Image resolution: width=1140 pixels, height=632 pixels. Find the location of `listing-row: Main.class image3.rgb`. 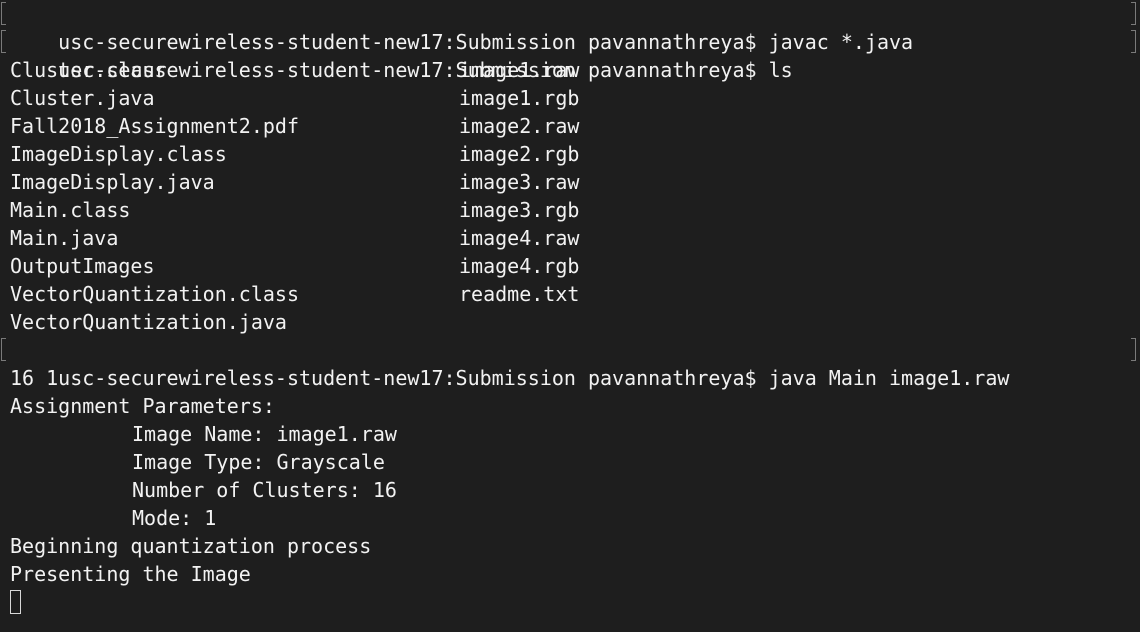

listing-row: Main.class image3.rgb is located at coordinates (570, 210).